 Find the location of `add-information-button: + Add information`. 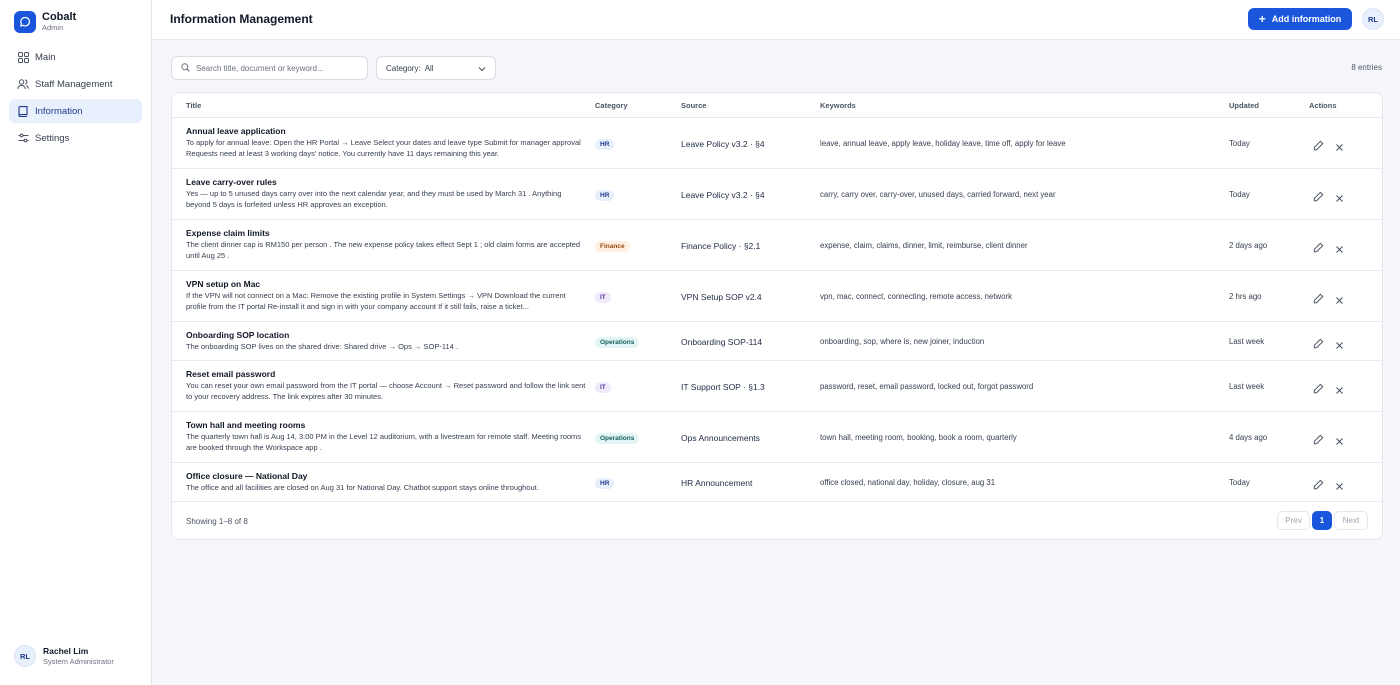

add-information-button: + Add information is located at coordinates (1300, 19).